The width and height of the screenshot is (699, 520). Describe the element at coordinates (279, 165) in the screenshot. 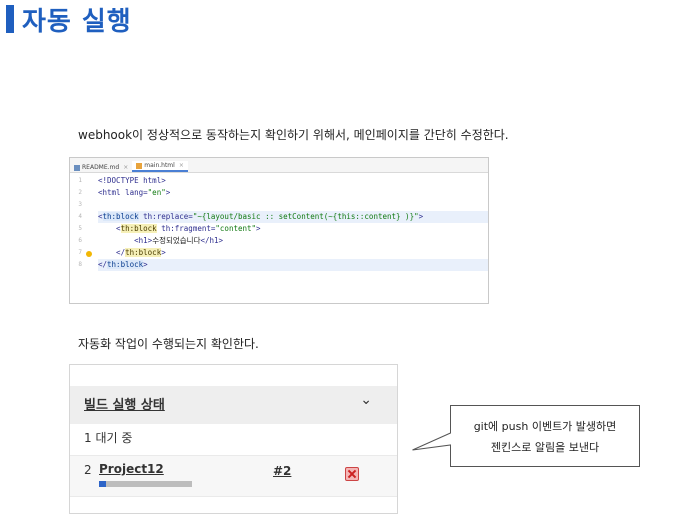

I see `editor-tabs: README.md × main.html ×` at that location.